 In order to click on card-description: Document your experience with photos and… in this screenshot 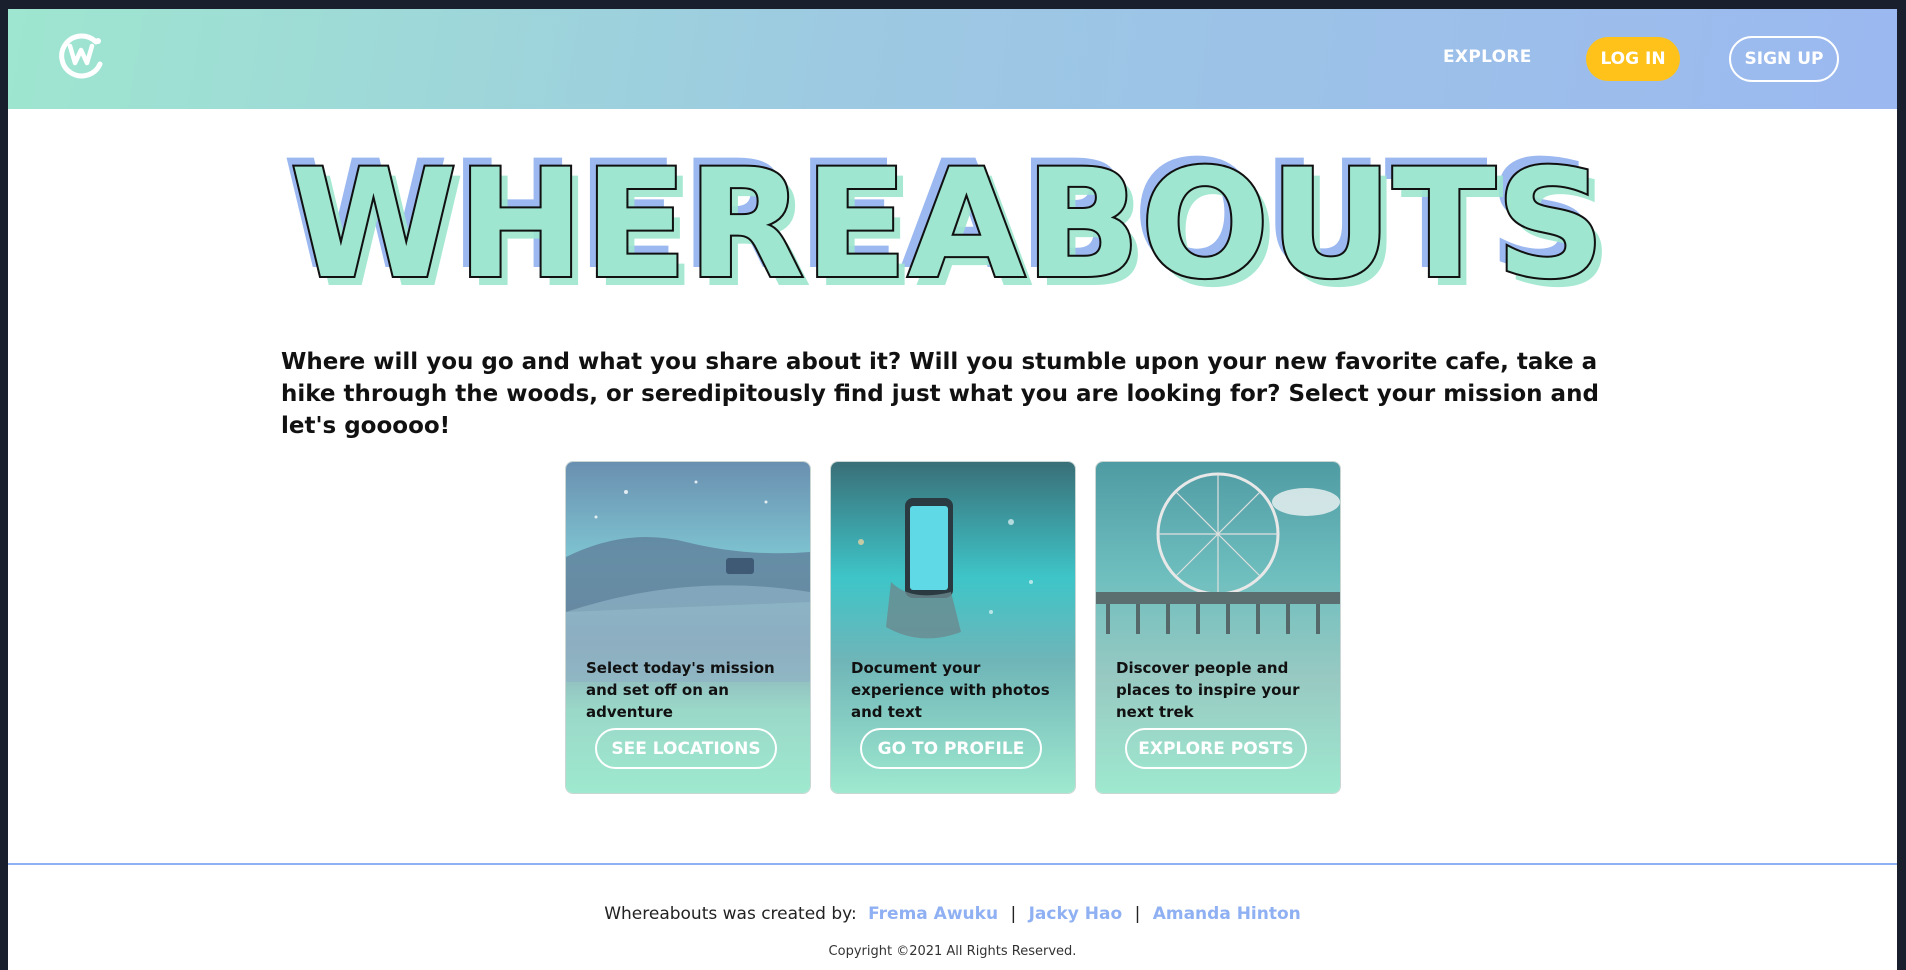, I will do `click(950, 690)`.